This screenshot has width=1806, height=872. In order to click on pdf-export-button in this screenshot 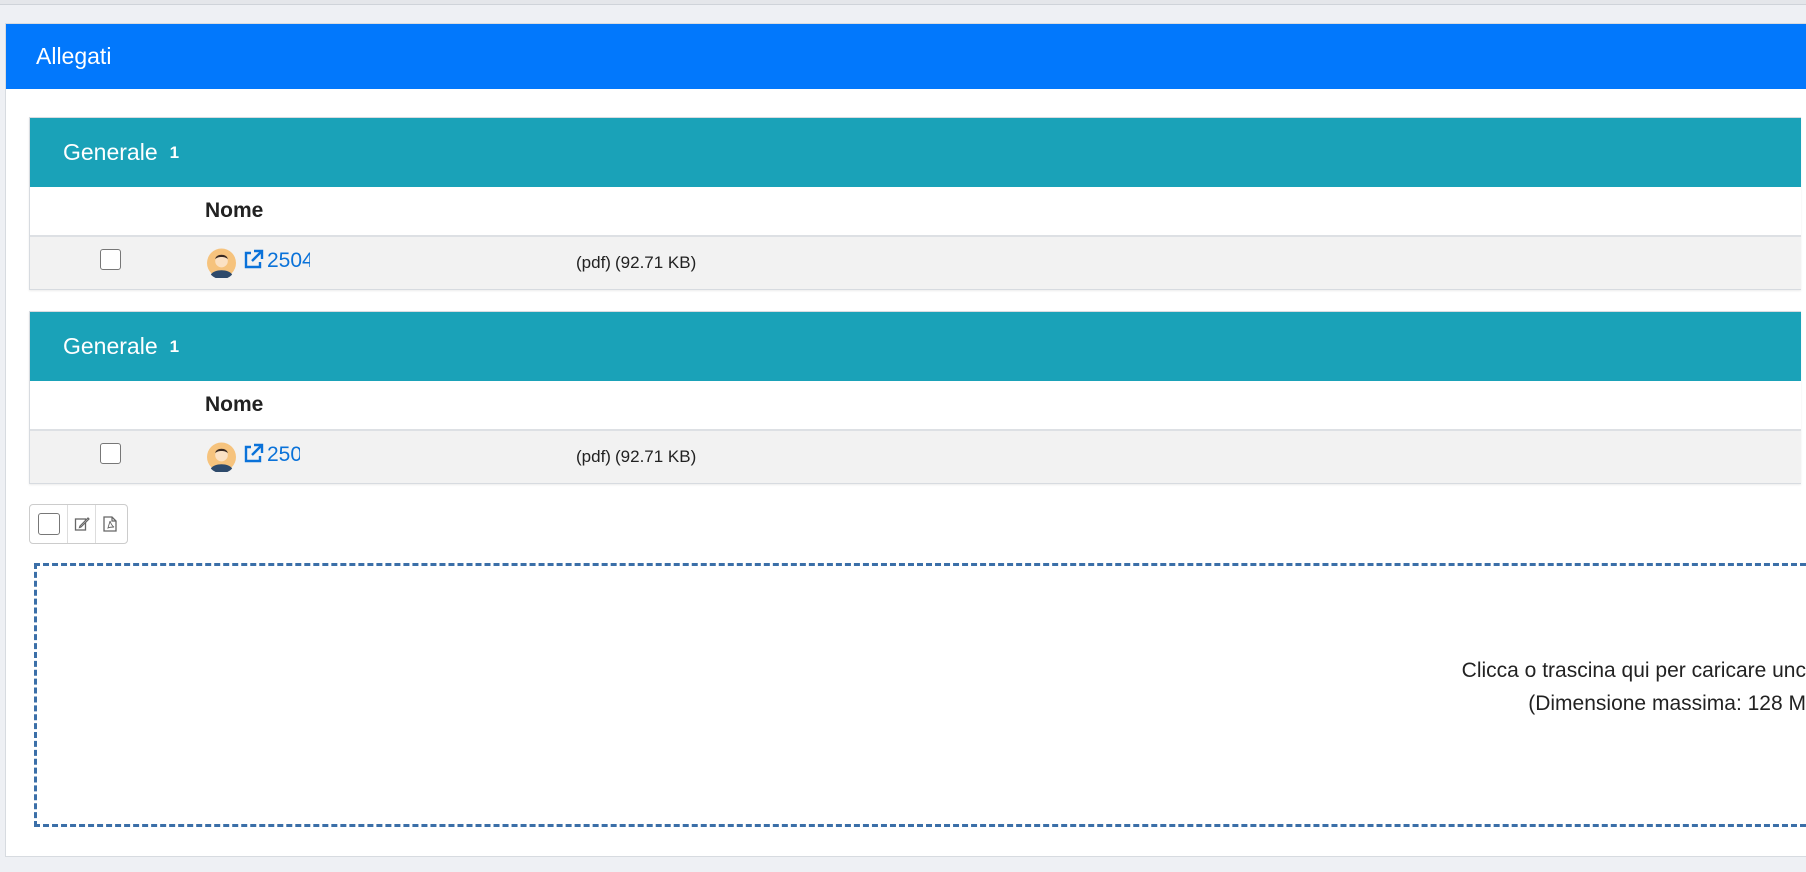, I will do `click(110, 524)`.